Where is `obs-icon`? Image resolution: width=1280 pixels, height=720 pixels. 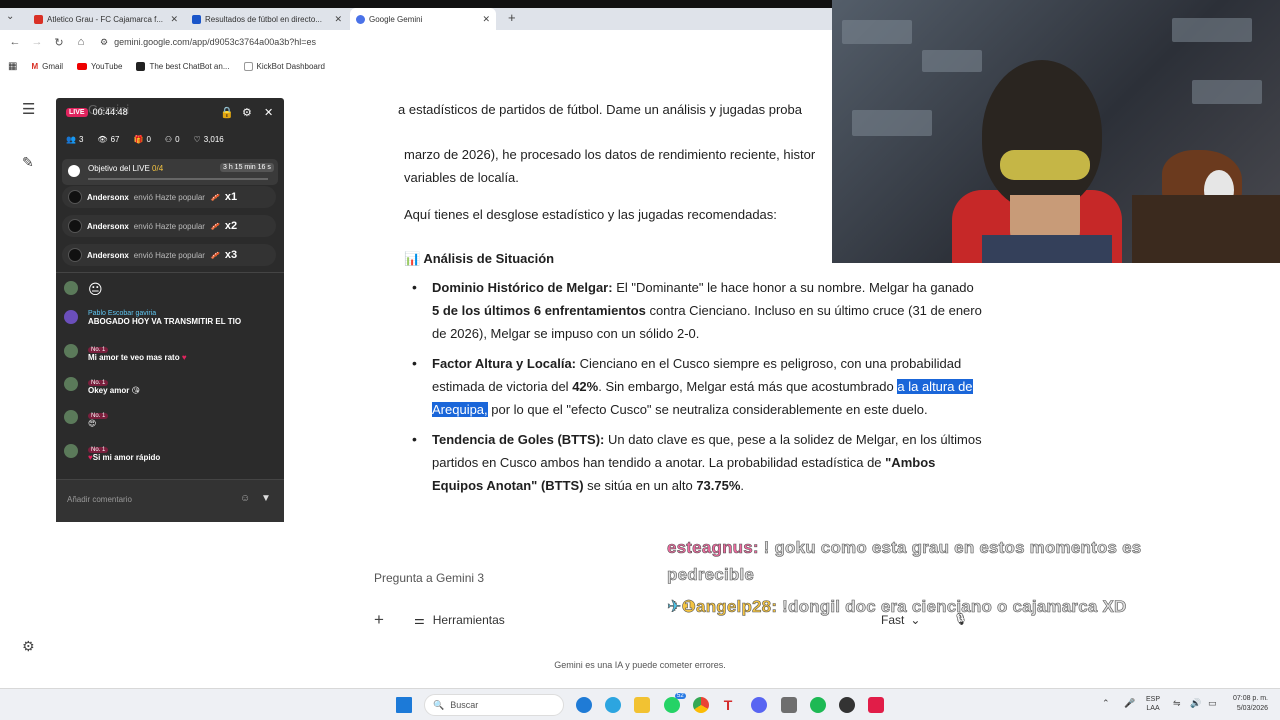
obs-icon is located at coordinates (847, 705).